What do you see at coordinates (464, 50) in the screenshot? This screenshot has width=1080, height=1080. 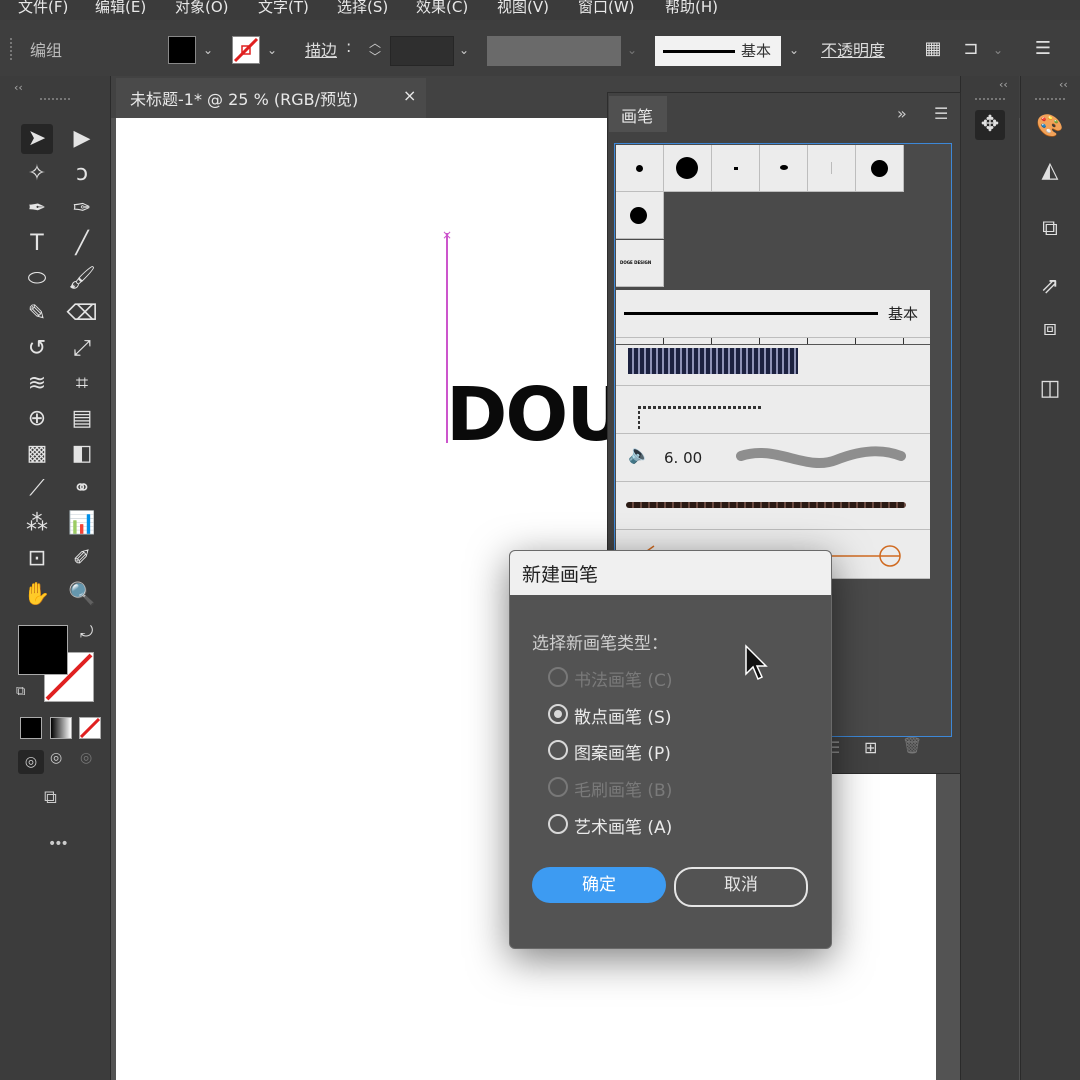 I see `stroke-weight-chevron-icon: ⌄` at bounding box center [464, 50].